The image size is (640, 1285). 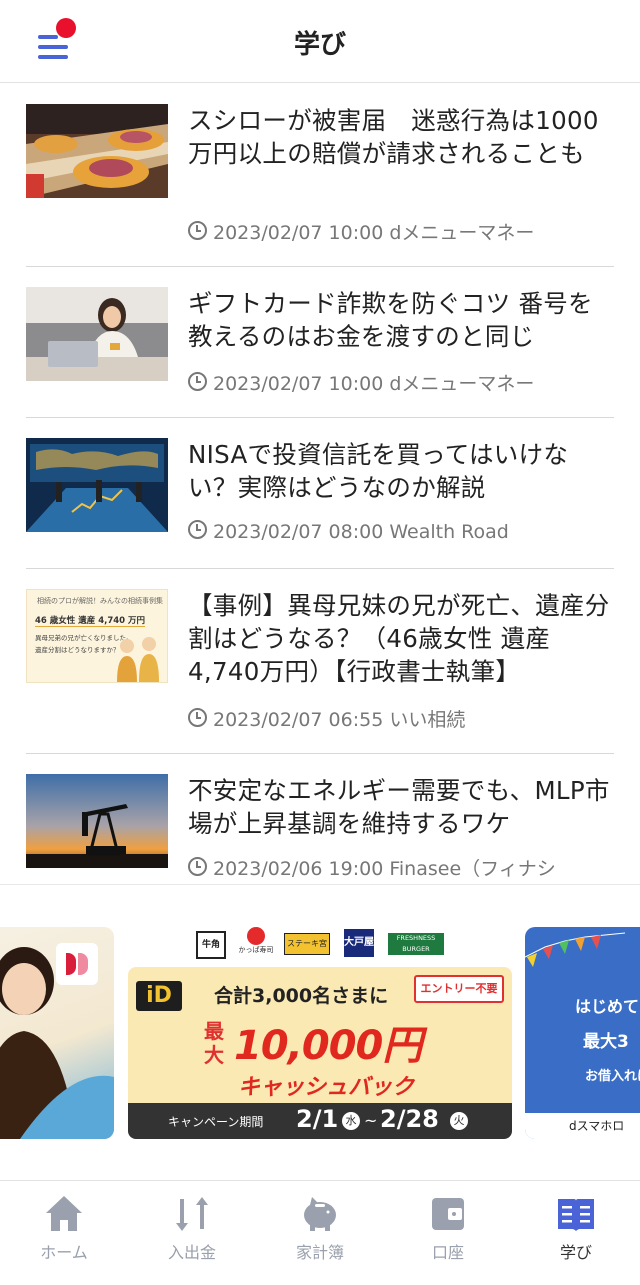 I want to click on entry-badge: エントリー不要, so click(x=459, y=989).